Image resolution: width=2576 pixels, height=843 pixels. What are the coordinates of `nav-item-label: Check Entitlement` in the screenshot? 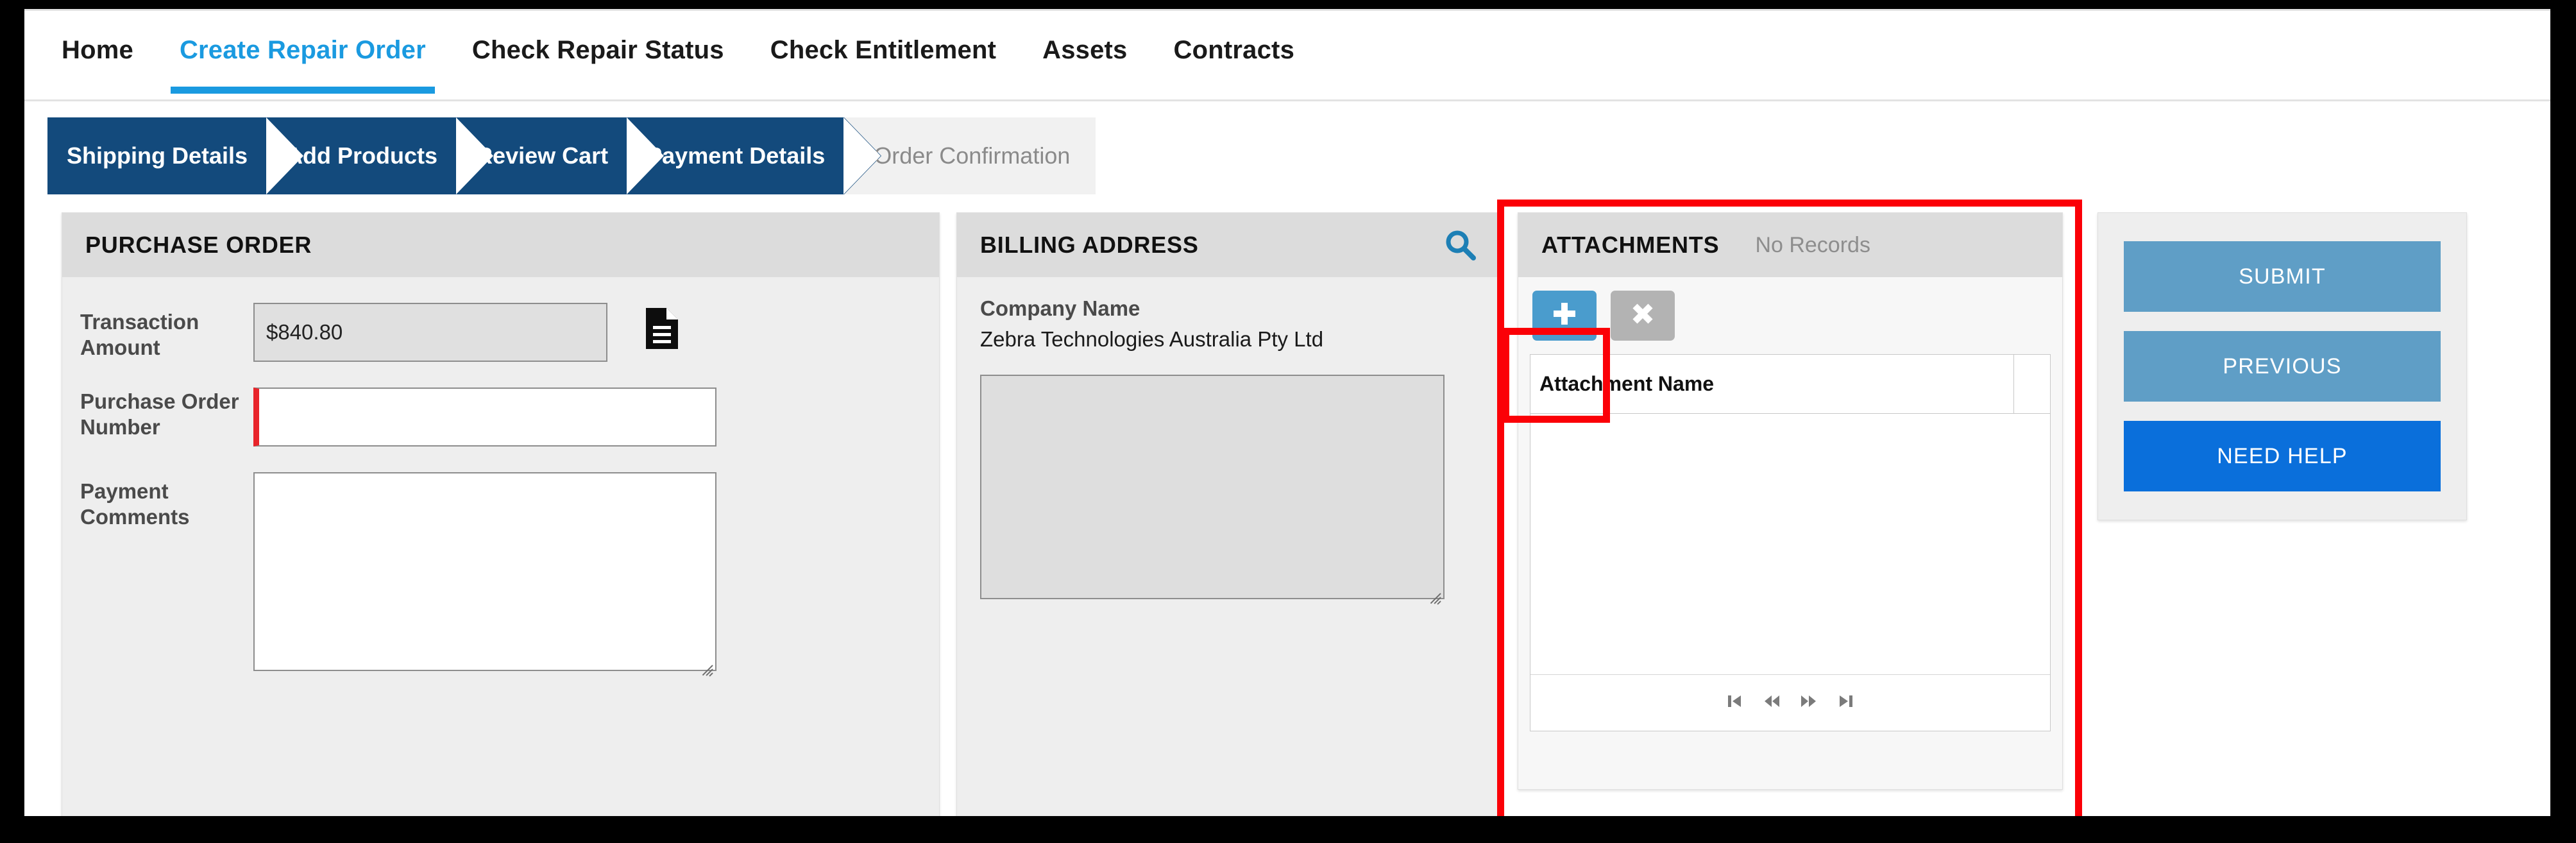 It's located at (883, 50).